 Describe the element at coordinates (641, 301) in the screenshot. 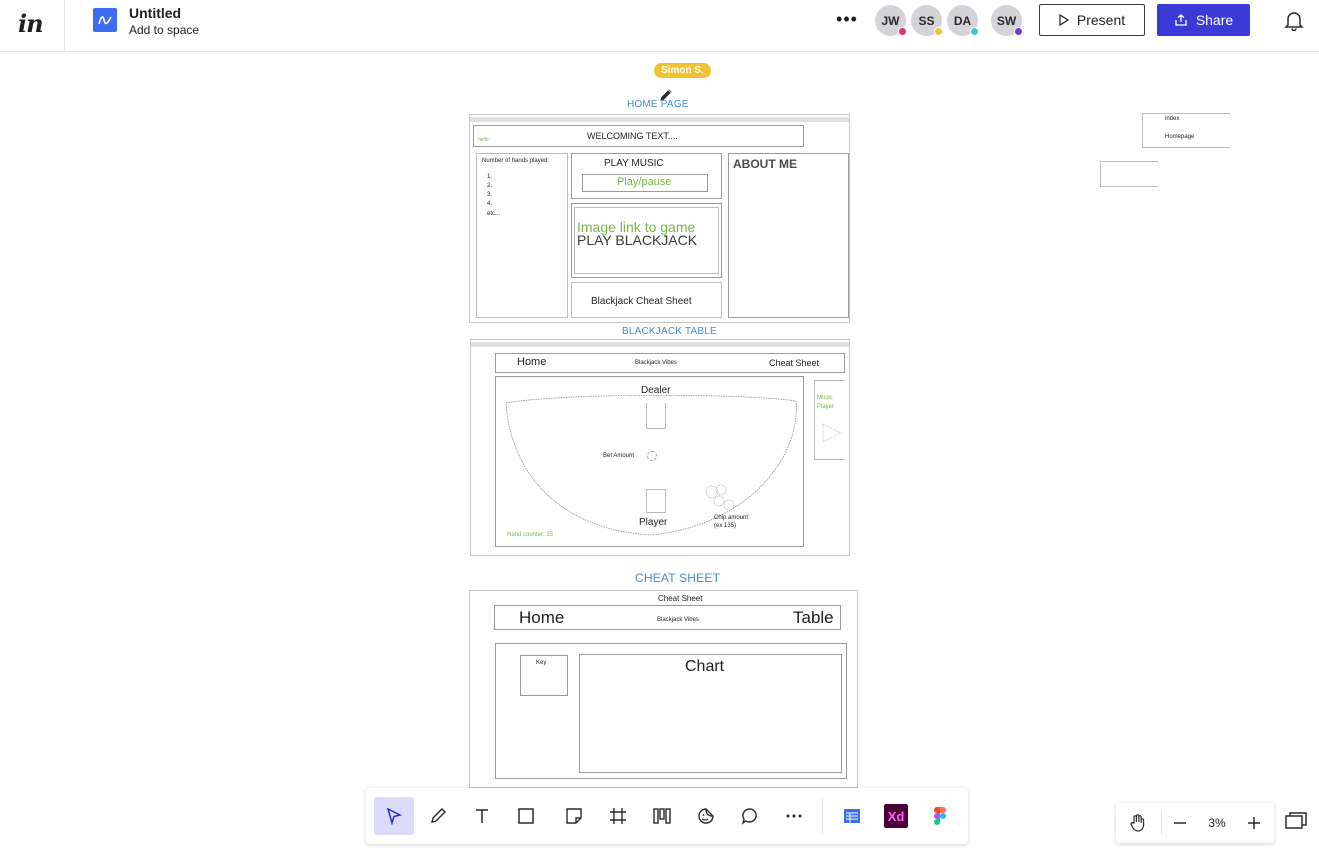

I see `cheat-sheet-link-text: Blackjack Cheat Sheet` at that location.